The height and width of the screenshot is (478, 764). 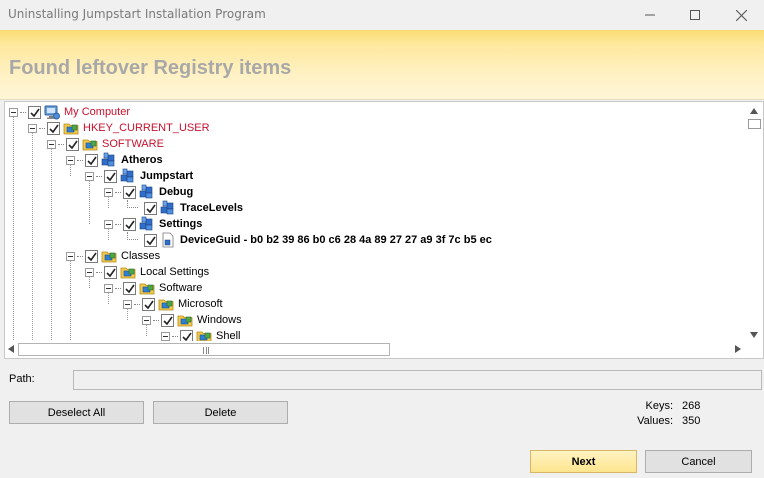 What do you see at coordinates (659, 406) in the screenshot?
I see `keys-label: Keys:` at bounding box center [659, 406].